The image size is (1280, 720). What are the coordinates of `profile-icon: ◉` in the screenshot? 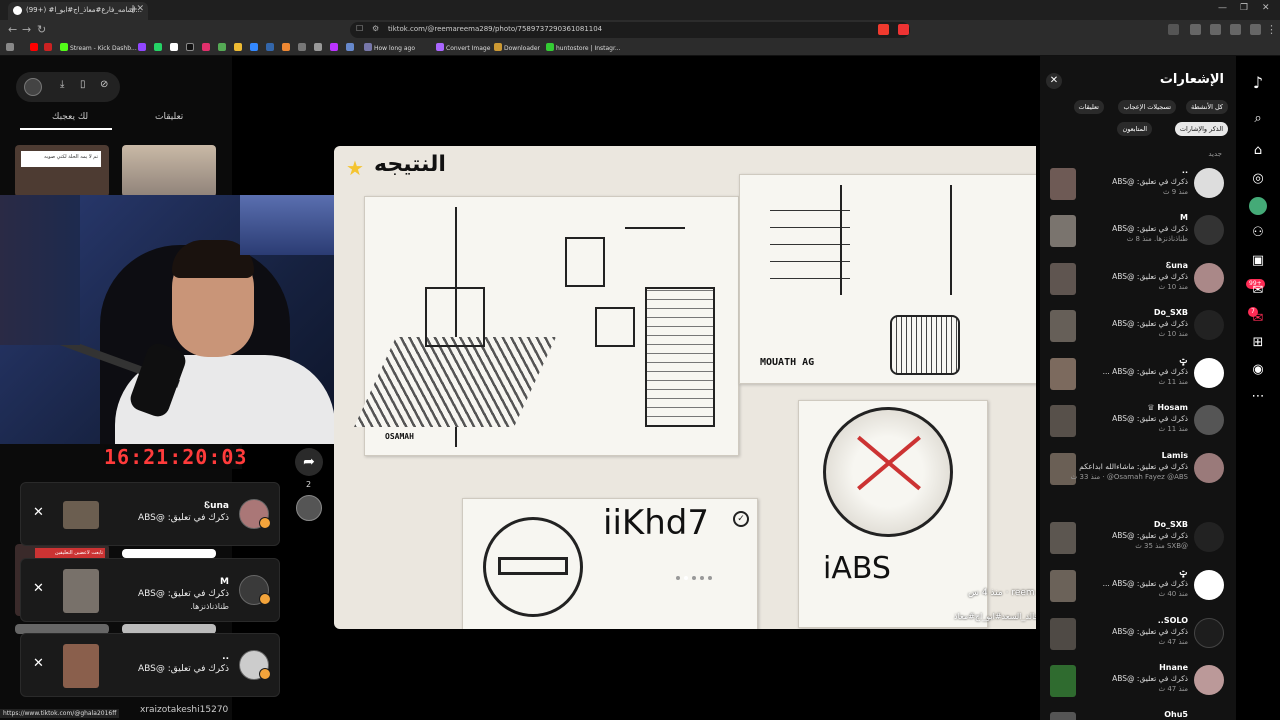 It's located at (1258, 370).